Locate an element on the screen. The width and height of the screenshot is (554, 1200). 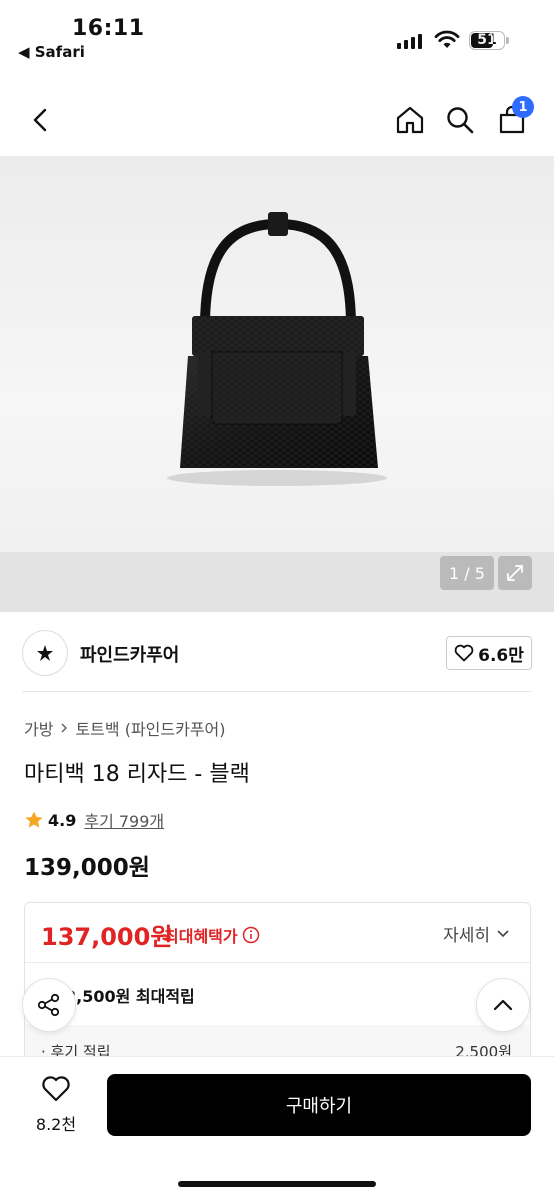
chevron-right-icon is located at coordinates (64, 728).